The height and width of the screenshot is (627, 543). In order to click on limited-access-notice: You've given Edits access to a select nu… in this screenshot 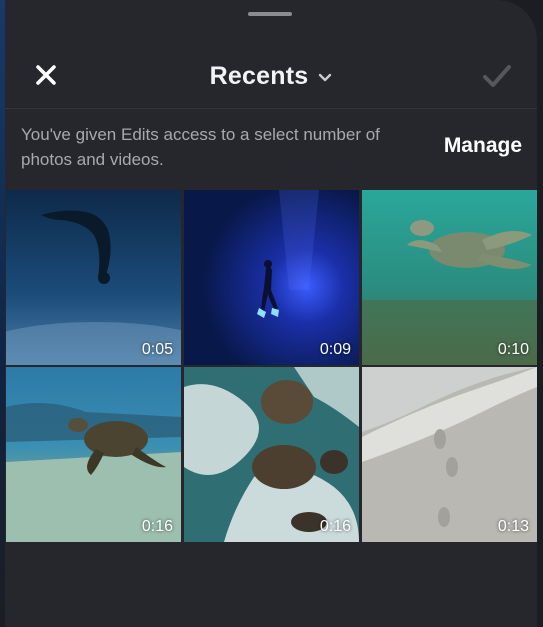, I will do `click(200, 147)`.